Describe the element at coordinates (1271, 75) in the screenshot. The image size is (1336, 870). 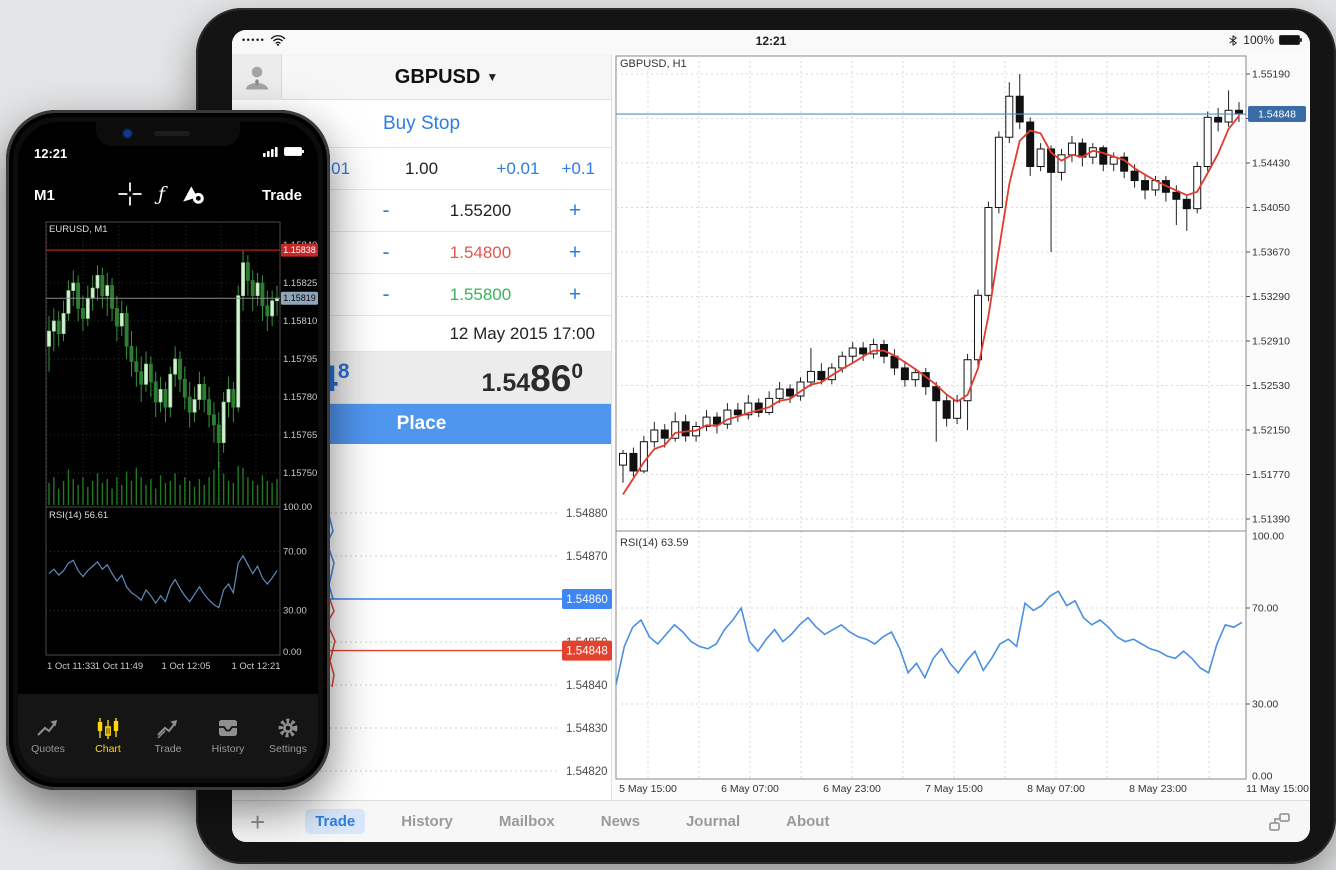
I see `svg-text: 1.55190` at that location.